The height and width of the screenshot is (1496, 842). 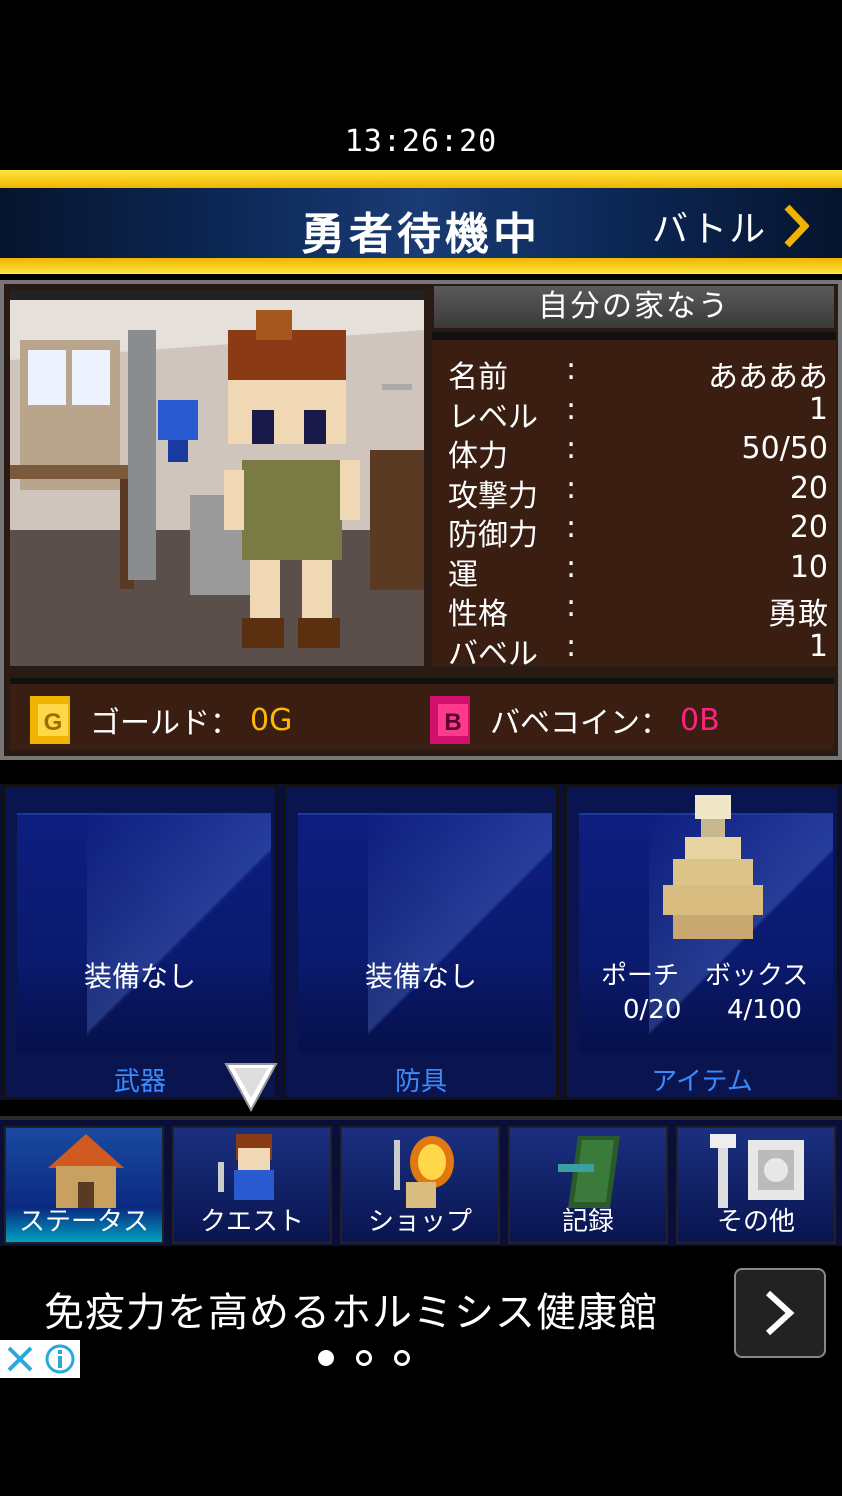 What do you see at coordinates (589, 1172) in the screenshot?
I see `book-icon` at bounding box center [589, 1172].